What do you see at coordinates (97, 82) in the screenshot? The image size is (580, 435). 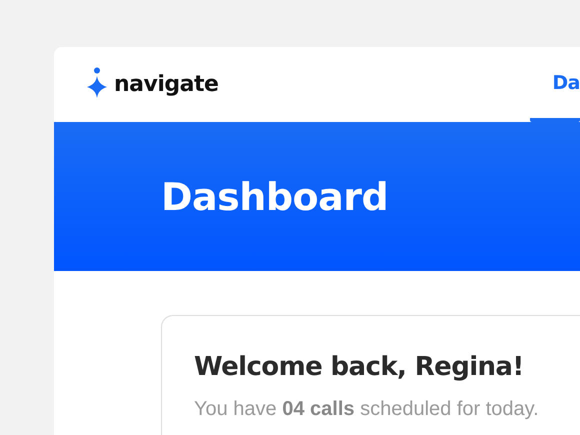 I see `logo-icon` at bounding box center [97, 82].